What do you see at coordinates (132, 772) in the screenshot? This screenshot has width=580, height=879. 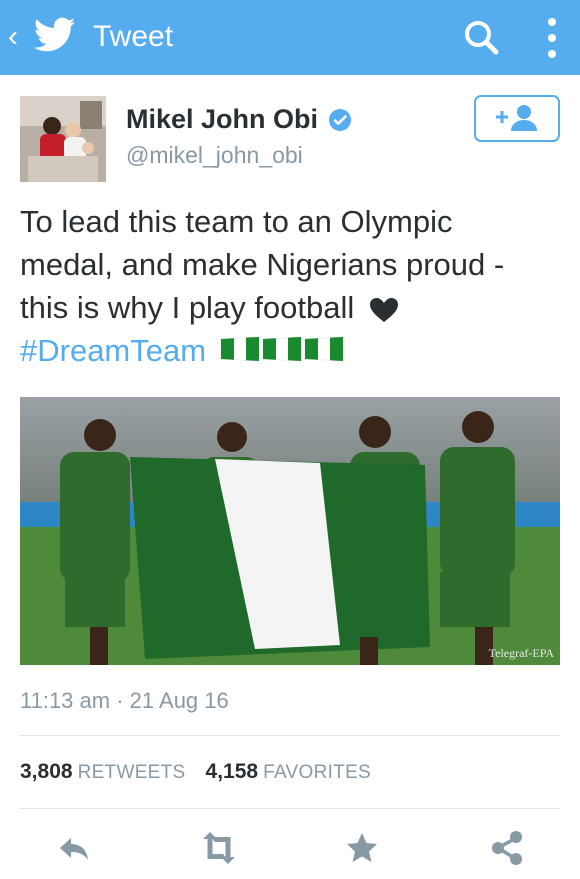 I see `retweet-label: RETWEETS` at bounding box center [132, 772].